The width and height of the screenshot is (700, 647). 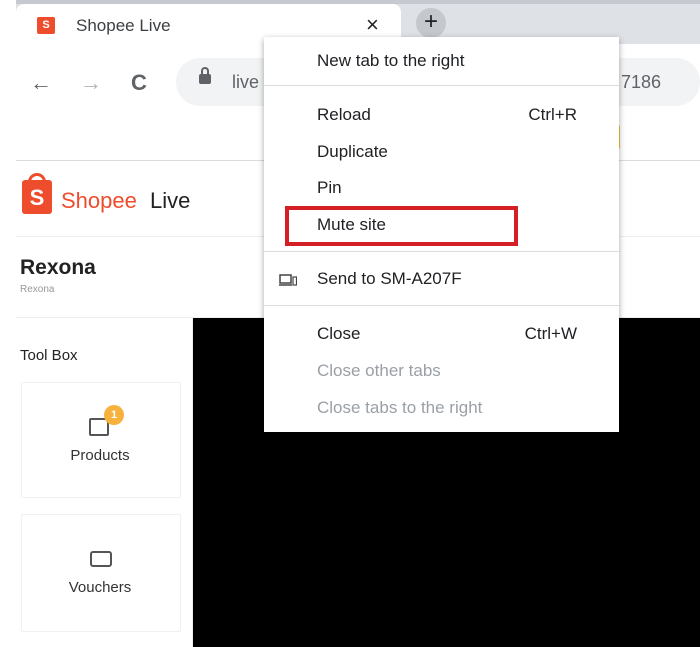 I want to click on back-icon: ←, so click(x=41, y=83).